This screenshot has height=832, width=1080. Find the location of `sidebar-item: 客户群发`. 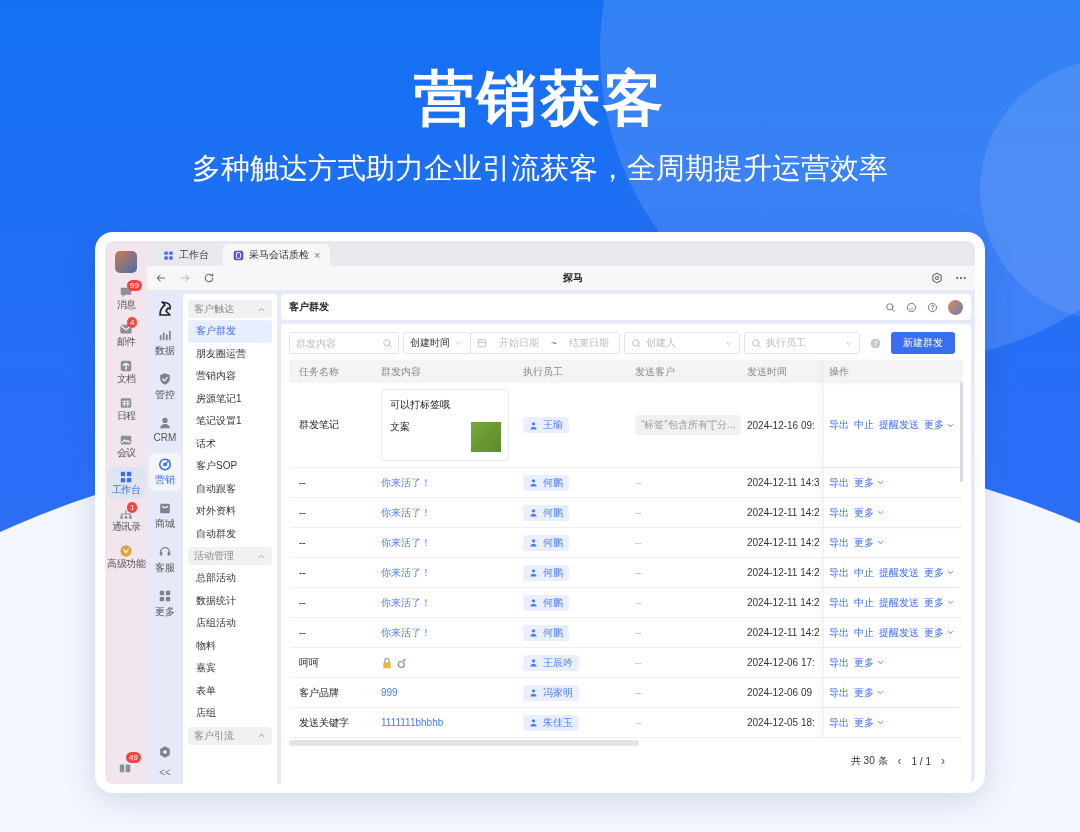

sidebar-item: 客户群发 is located at coordinates (230, 331).